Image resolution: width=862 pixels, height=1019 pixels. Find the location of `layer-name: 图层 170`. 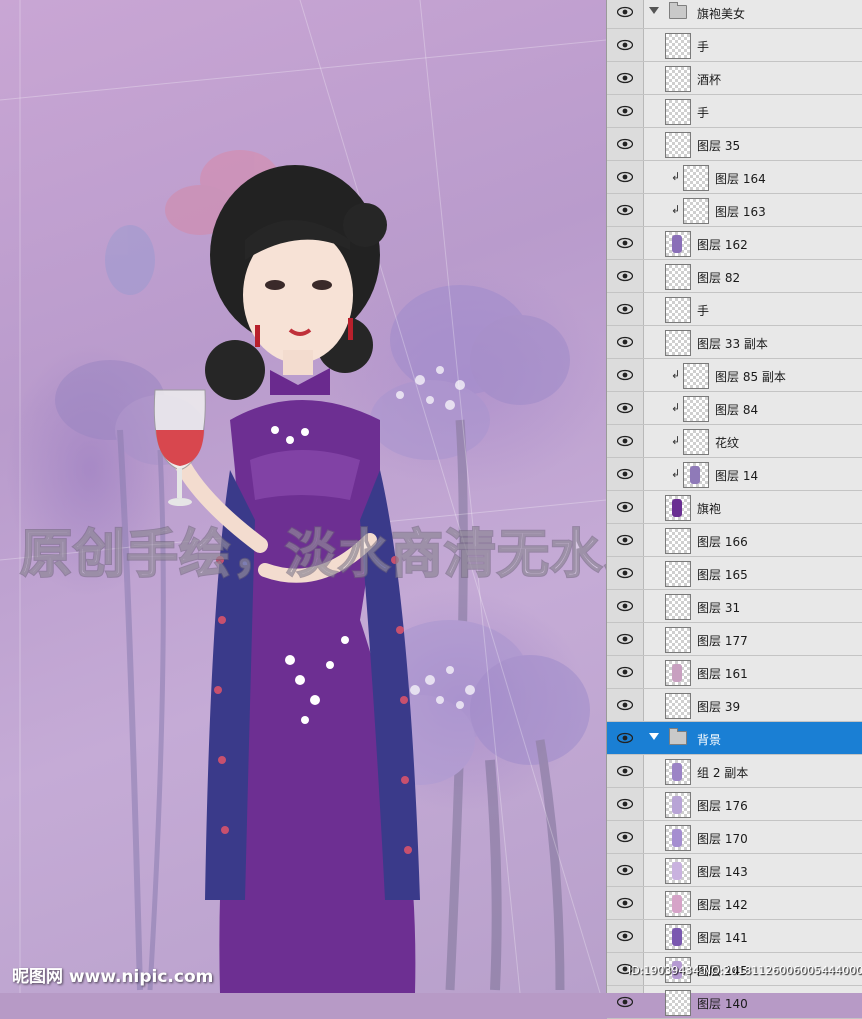

layer-name: 图层 170 is located at coordinates (722, 839).